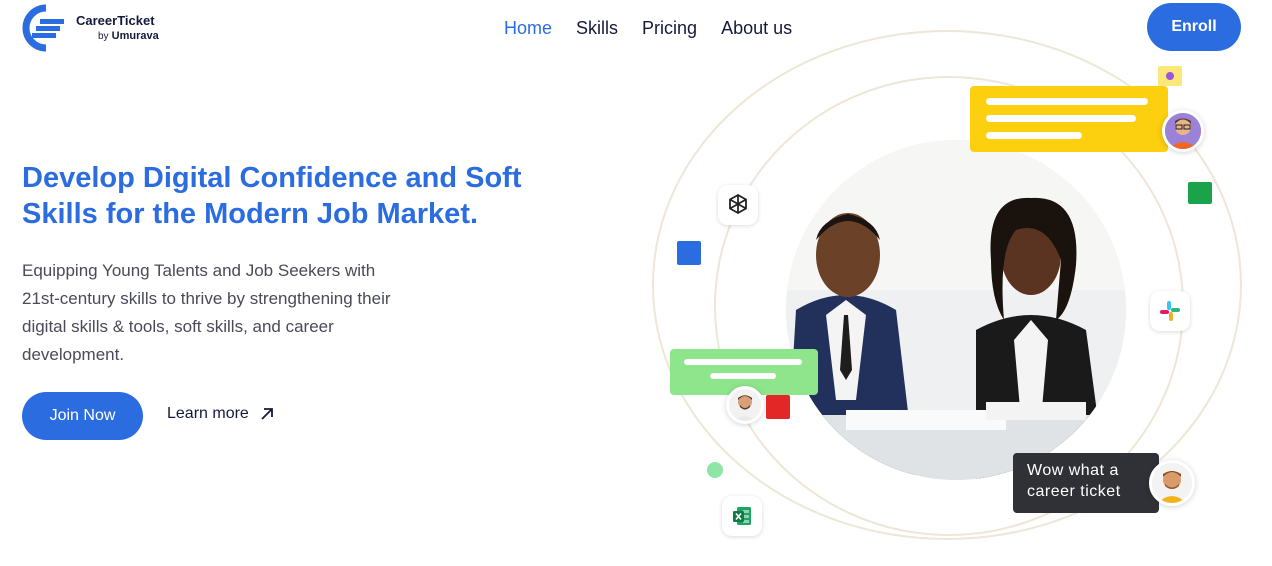 Image resolution: width=1272 pixels, height=566 pixels. Describe the element at coordinates (715, 470) in the screenshot. I see `green-dot` at that location.